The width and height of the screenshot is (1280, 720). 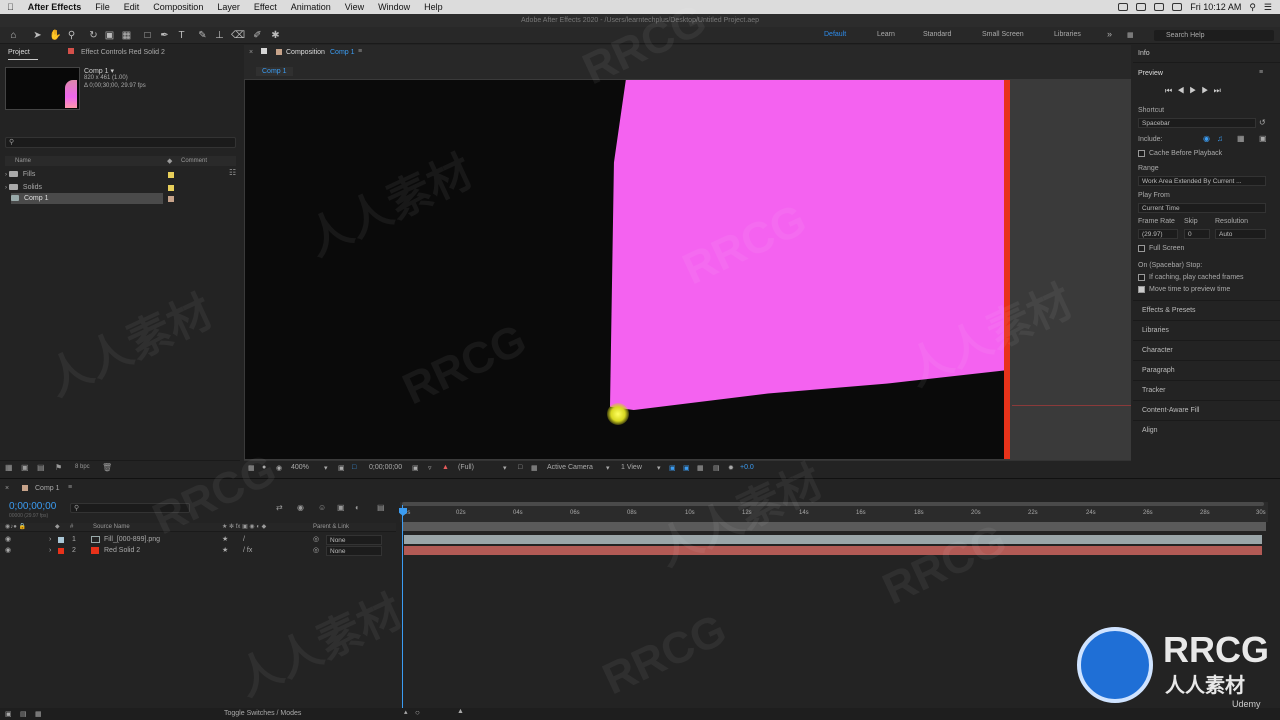 What do you see at coordinates (1206, 350) in the screenshot?
I see `section-character: Character` at bounding box center [1206, 350].